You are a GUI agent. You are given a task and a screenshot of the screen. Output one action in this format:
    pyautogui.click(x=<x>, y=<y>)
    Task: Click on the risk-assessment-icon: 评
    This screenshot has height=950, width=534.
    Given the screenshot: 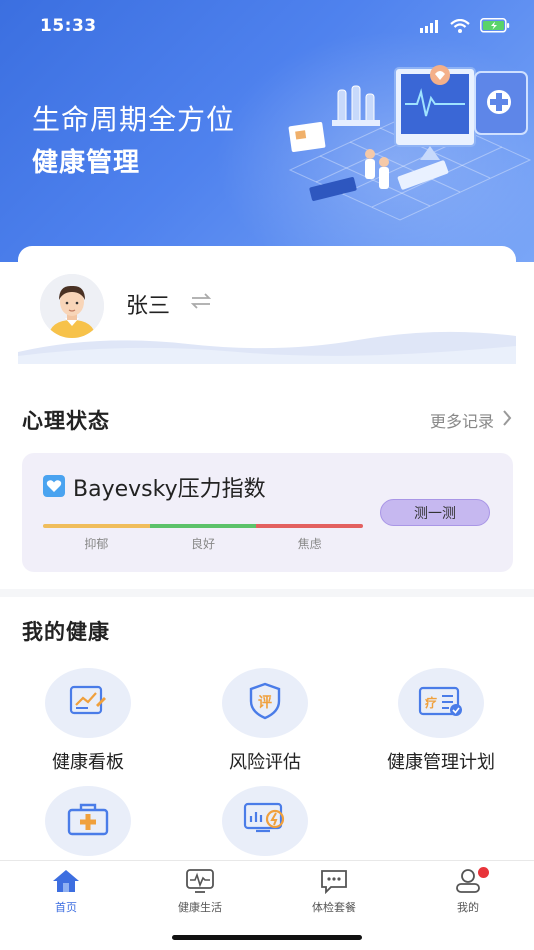 What is the action you would take?
    pyautogui.click(x=265, y=703)
    